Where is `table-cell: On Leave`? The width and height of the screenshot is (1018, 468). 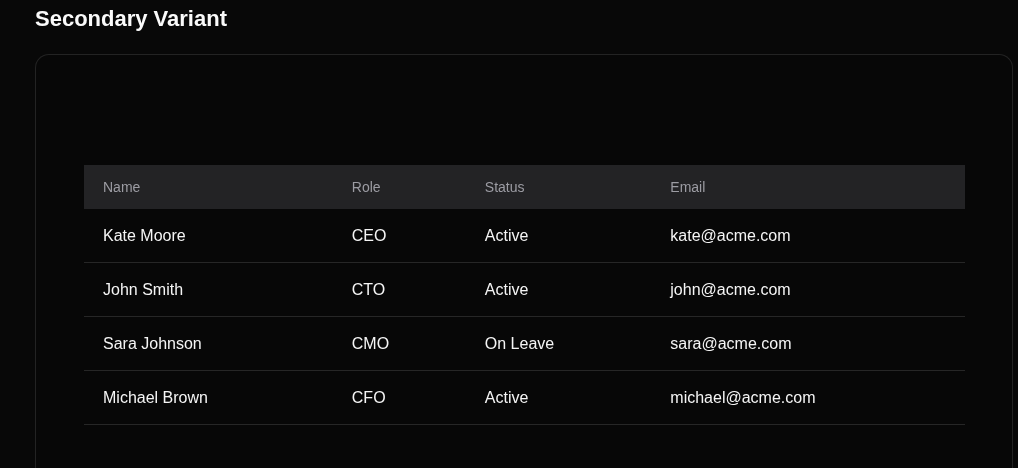
table-cell: On Leave is located at coordinates (519, 343).